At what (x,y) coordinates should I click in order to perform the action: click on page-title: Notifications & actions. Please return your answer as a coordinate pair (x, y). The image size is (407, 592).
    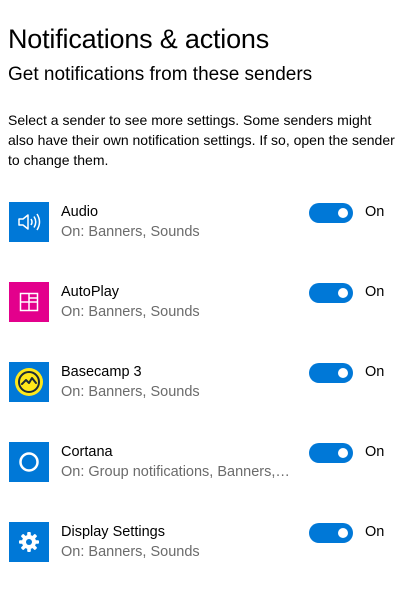
    Looking at the image, I should click on (139, 39).